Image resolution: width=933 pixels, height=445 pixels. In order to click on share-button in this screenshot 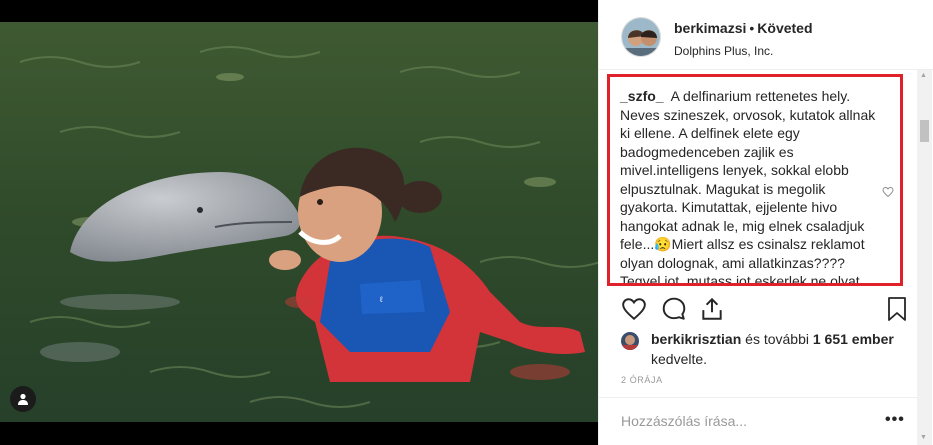, I will do `click(712, 311)`.